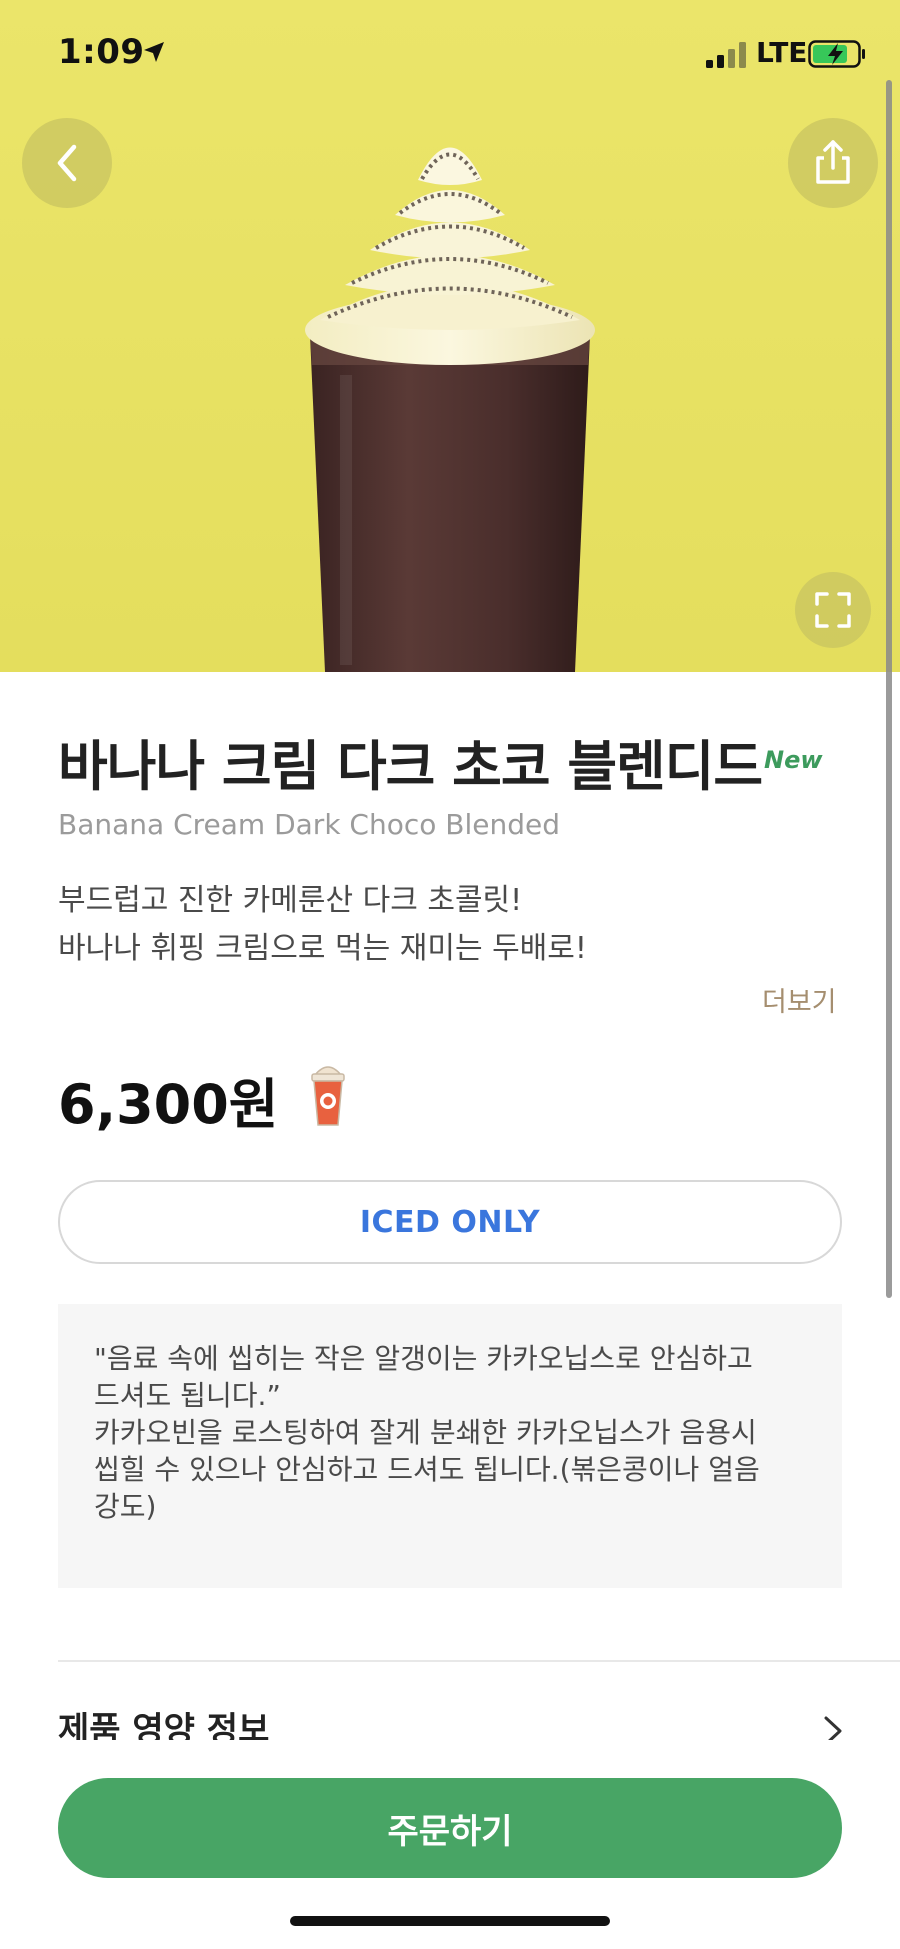 The width and height of the screenshot is (900, 1949). Describe the element at coordinates (450, 1921) in the screenshot. I see `home-indicator` at that location.